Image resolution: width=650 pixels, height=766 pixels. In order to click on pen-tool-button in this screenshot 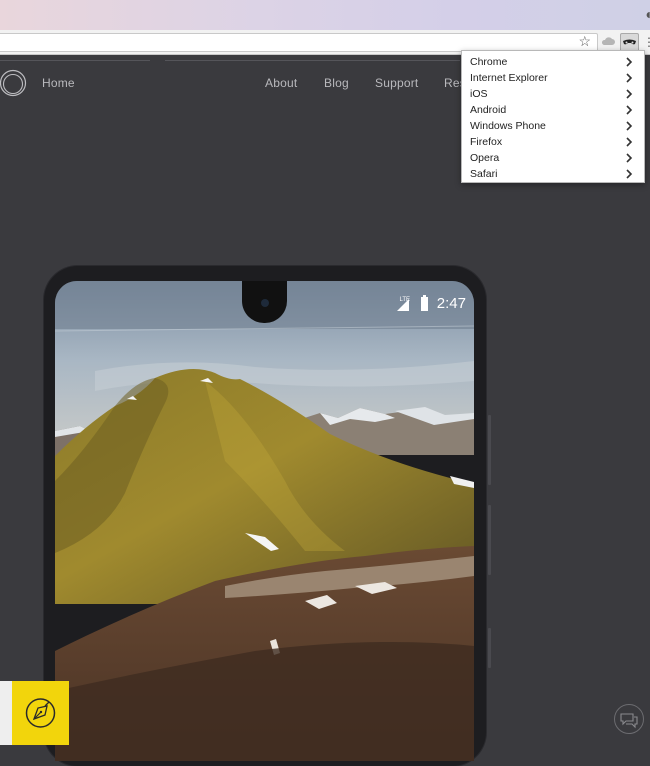, I will do `click(40, 713)`.